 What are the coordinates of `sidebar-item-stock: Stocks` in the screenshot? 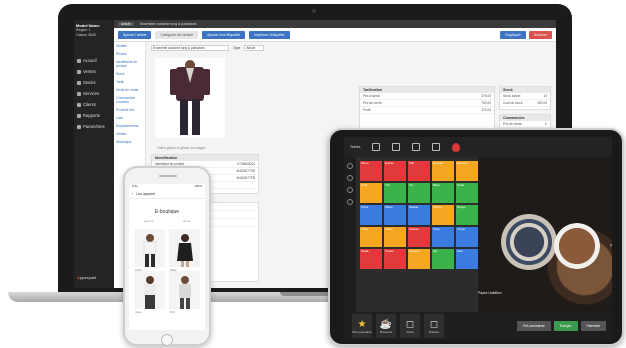 It's located at (94, 82).